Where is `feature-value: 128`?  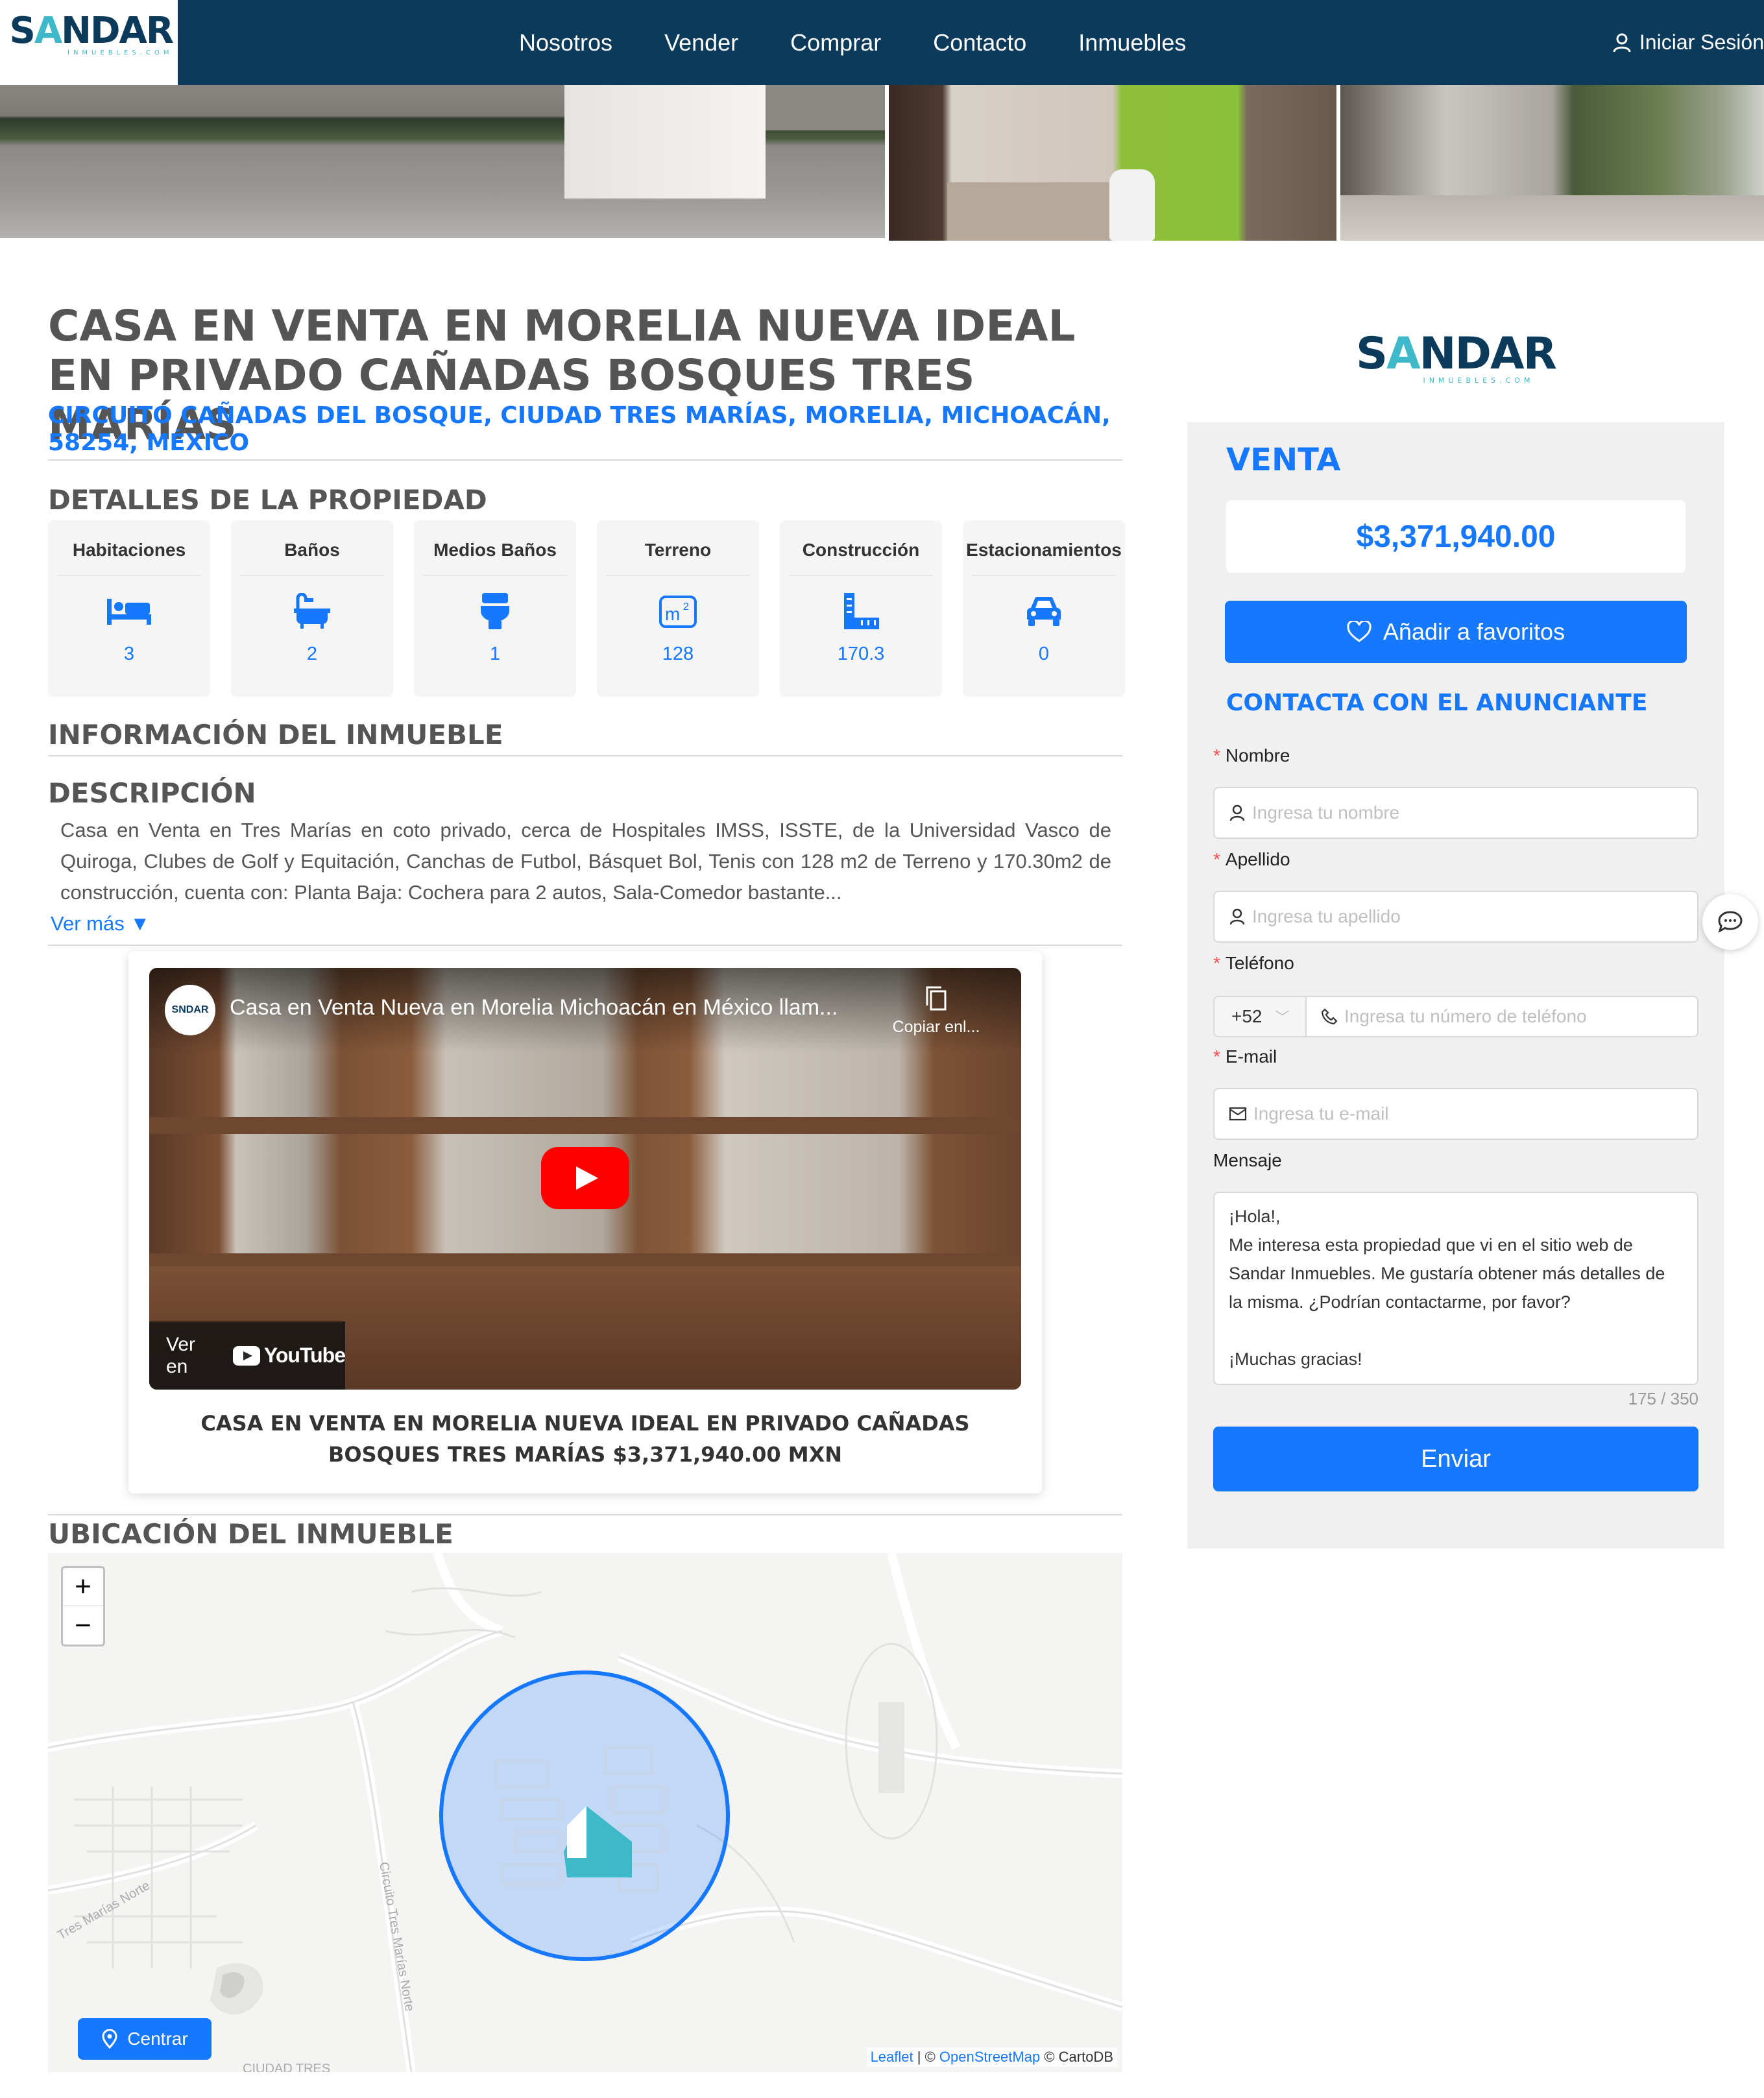 feature-value: 128 is located at coordinates (678, 654).